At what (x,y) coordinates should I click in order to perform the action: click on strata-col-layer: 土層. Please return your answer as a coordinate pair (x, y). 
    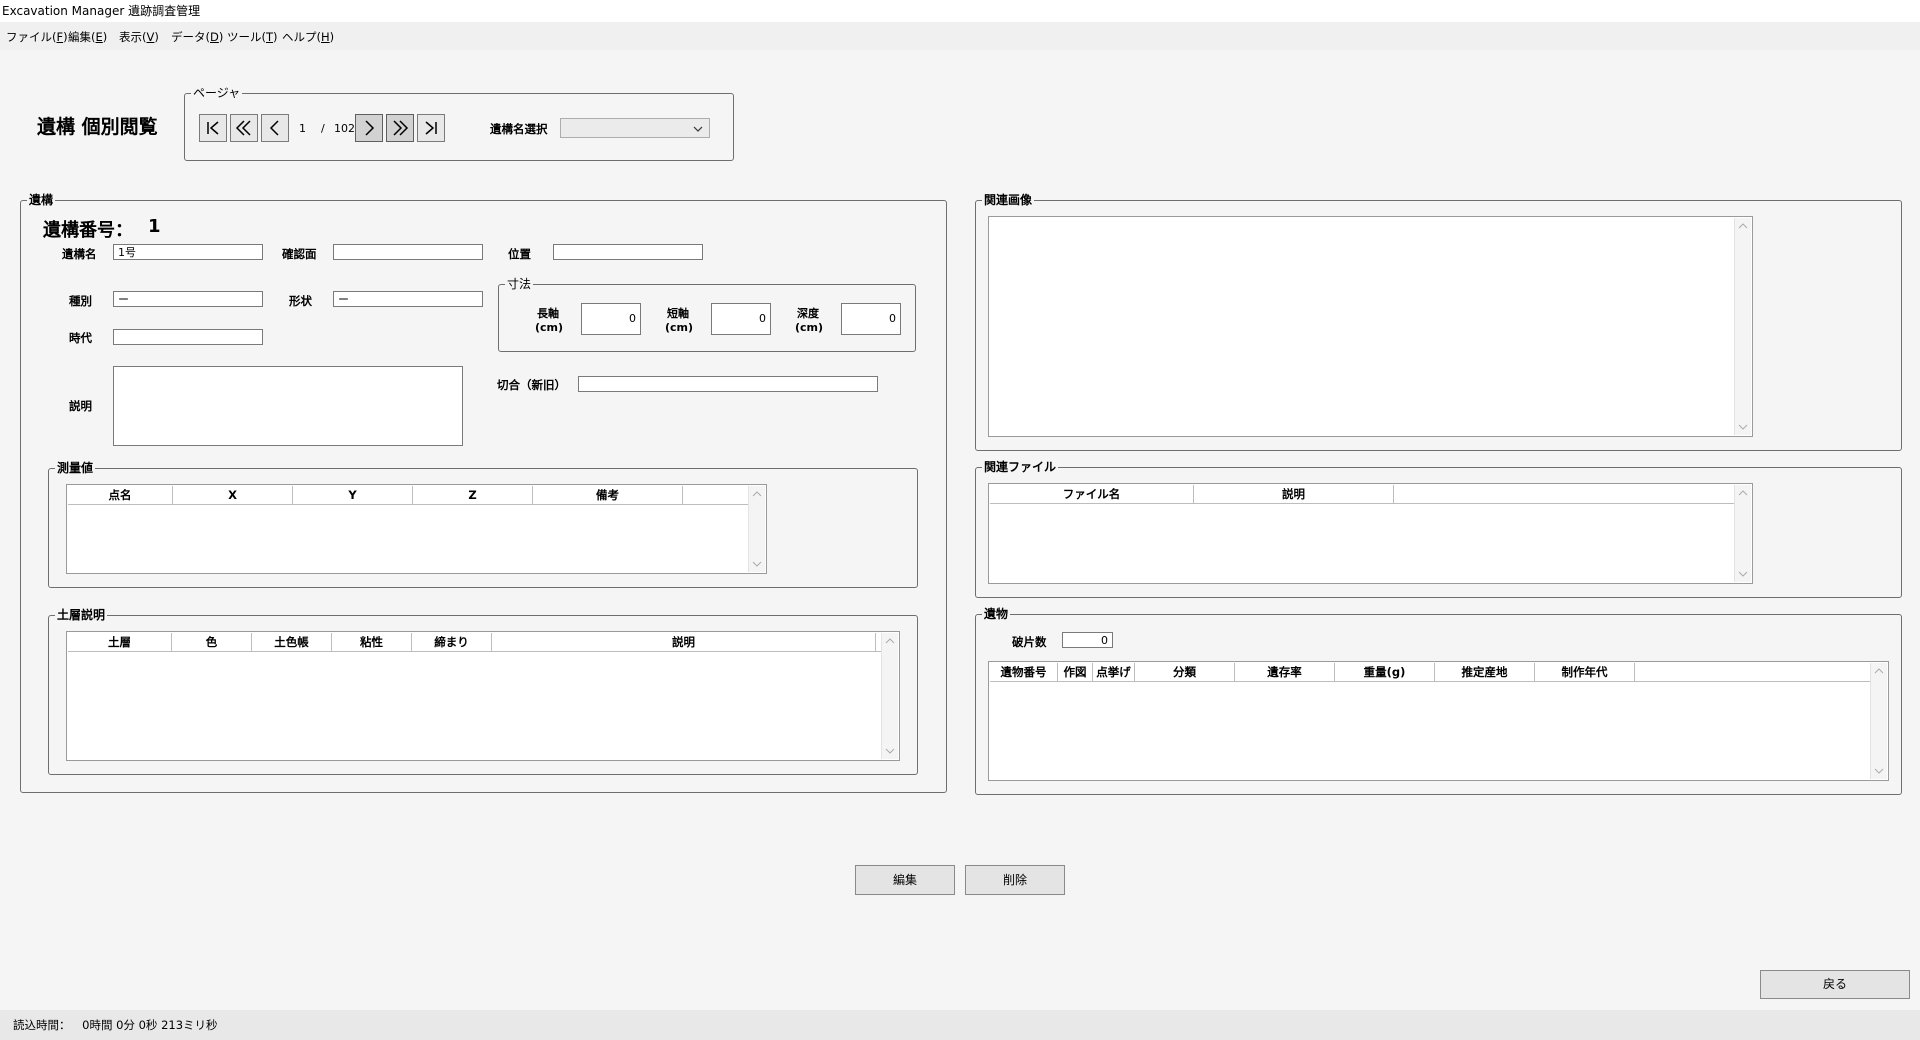
    Looking at the image, I should click on (120, 642).